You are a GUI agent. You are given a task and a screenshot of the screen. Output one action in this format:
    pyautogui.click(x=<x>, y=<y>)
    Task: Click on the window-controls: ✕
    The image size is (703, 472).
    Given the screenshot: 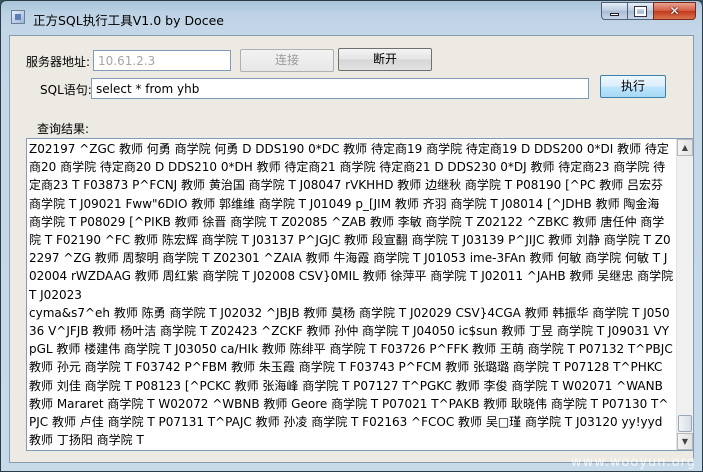 What is the action you would take?
    pyautogui.click(x=648, y=12)
    